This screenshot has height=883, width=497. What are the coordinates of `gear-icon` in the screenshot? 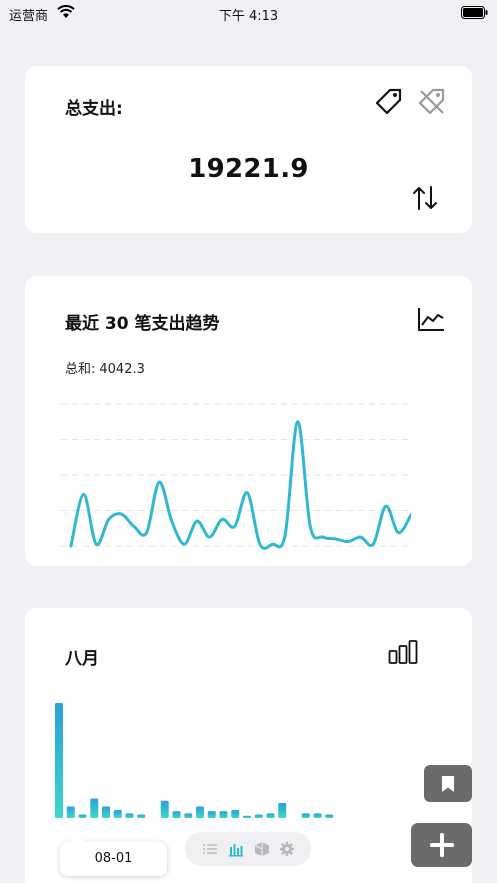 It's located at (287, 849).